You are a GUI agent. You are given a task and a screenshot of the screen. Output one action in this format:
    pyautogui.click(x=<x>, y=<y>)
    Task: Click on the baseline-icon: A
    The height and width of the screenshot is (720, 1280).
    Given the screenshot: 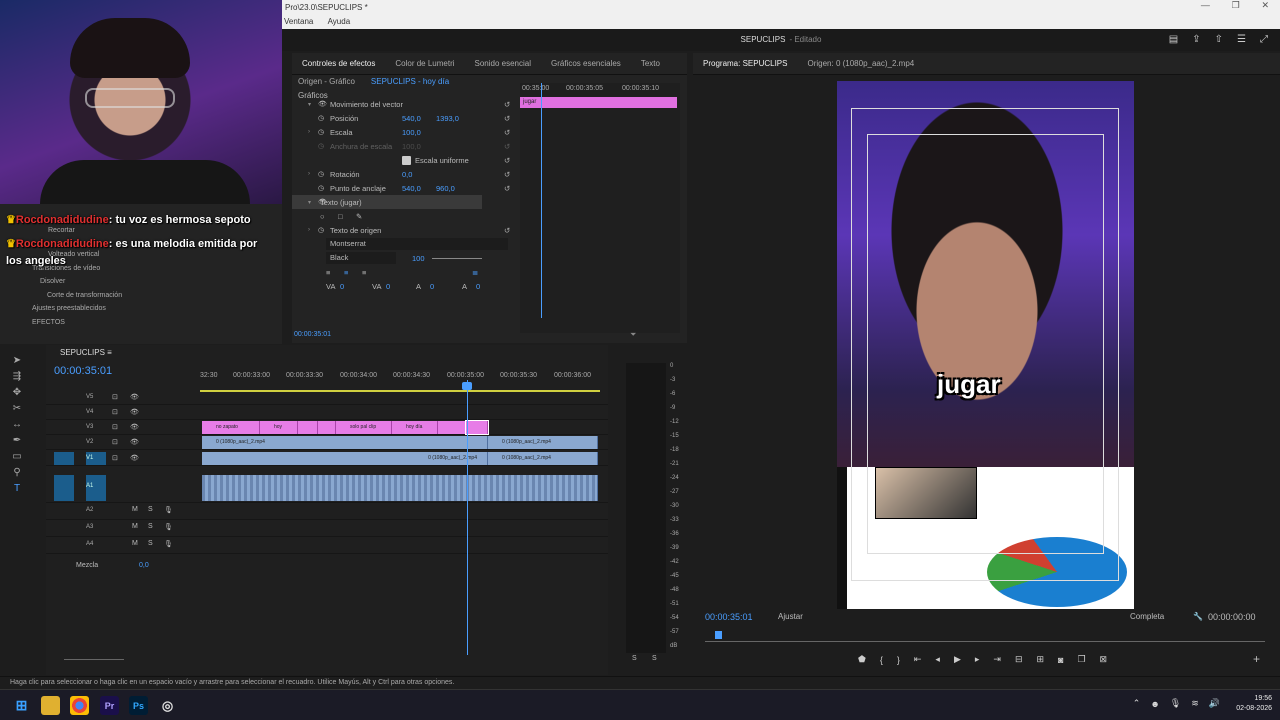 What is the action you would take?
    pyautogui.click(x=464, y=286)
    